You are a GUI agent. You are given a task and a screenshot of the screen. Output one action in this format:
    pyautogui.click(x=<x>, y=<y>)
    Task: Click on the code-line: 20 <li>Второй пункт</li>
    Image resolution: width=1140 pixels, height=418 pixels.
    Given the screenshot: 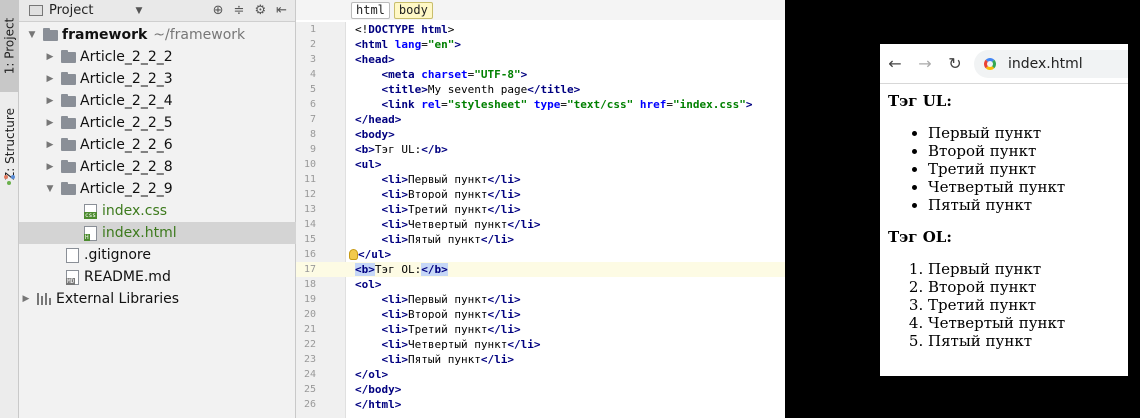 What is the action you would take?
    pyautogui.click(x=540, y=314)
    